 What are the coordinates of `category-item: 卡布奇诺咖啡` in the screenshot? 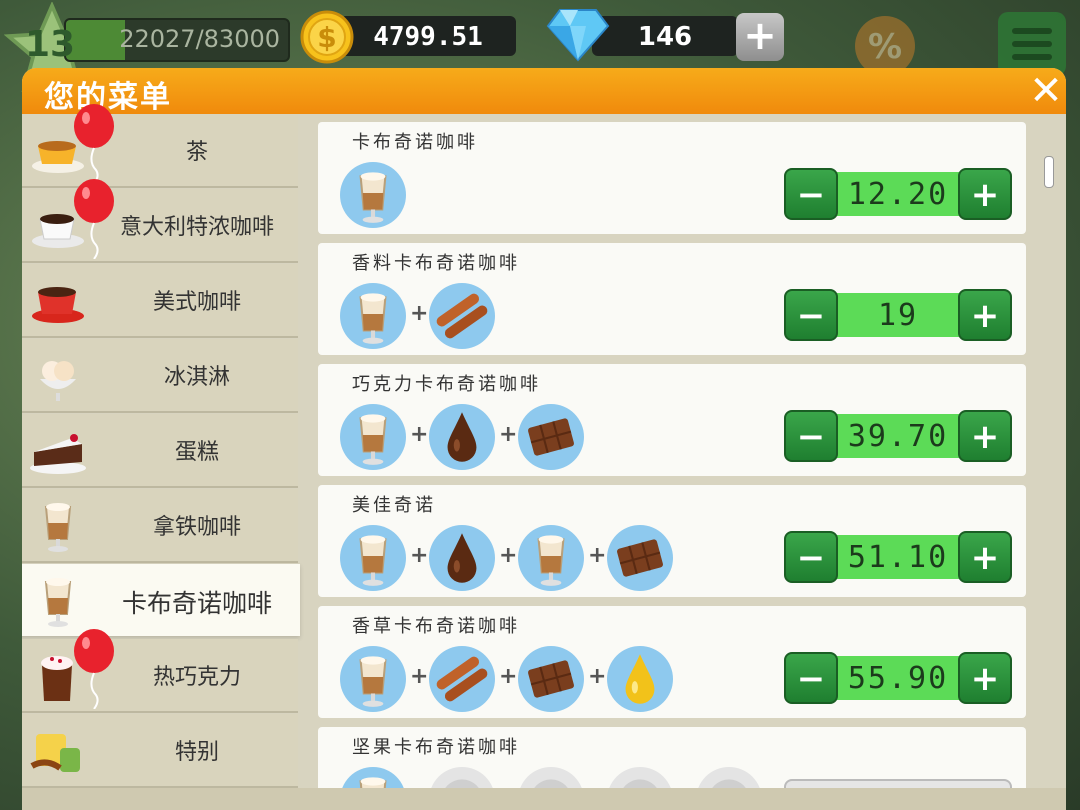 It's located at (161, 600).